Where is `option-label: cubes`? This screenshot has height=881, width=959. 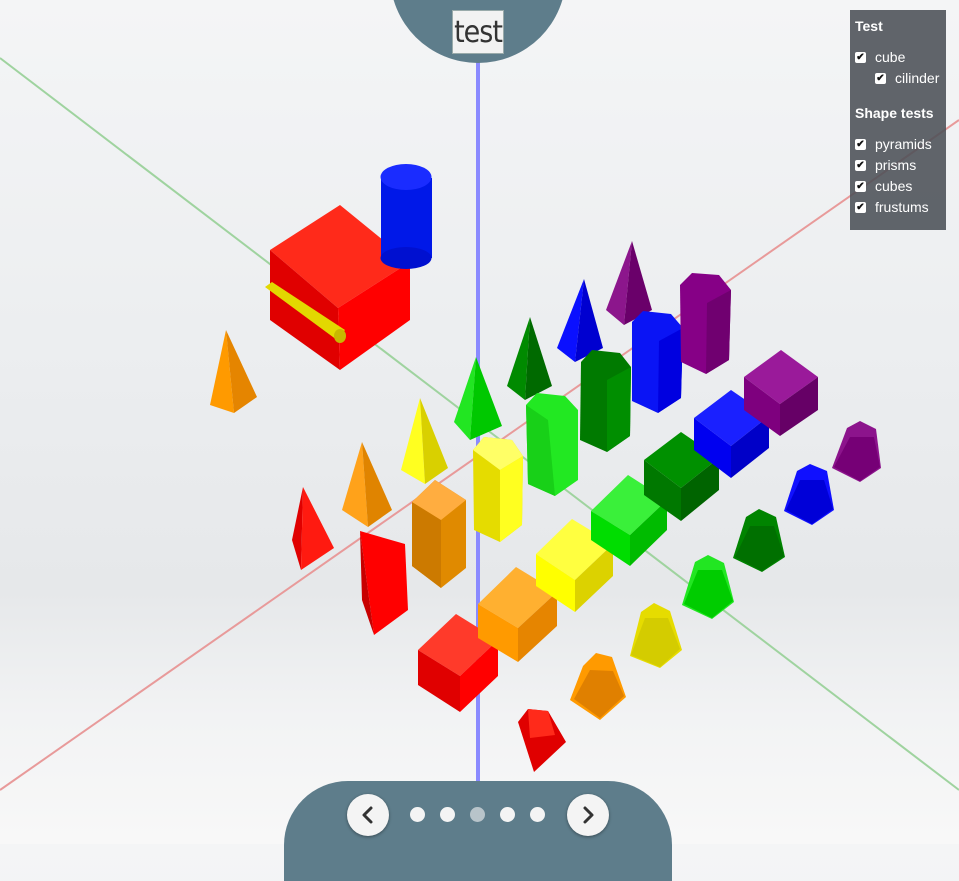
option-label: cubes is located at coordinates (894, 186).